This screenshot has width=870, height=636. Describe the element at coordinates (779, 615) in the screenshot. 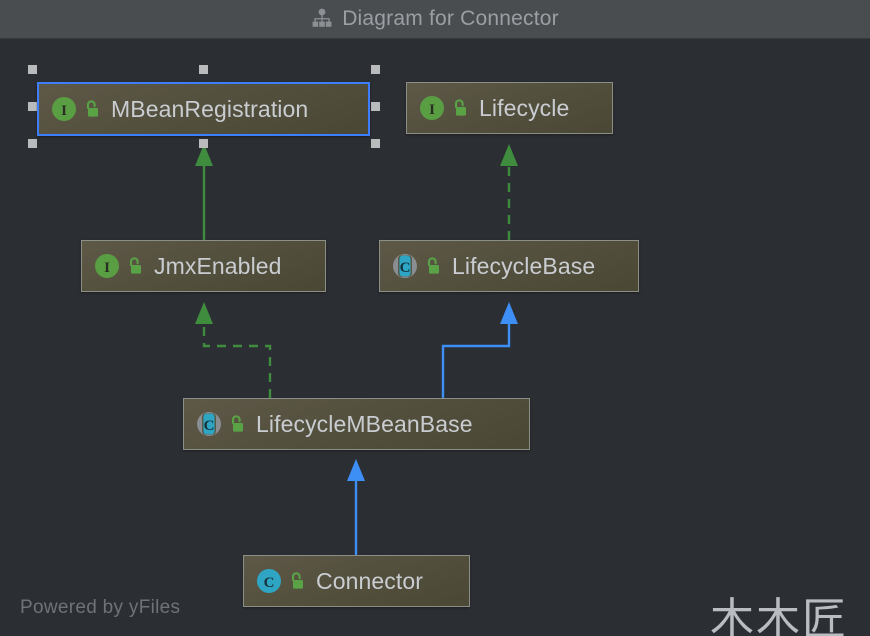

I see `cjk-watermark: 木木匠` at that location.